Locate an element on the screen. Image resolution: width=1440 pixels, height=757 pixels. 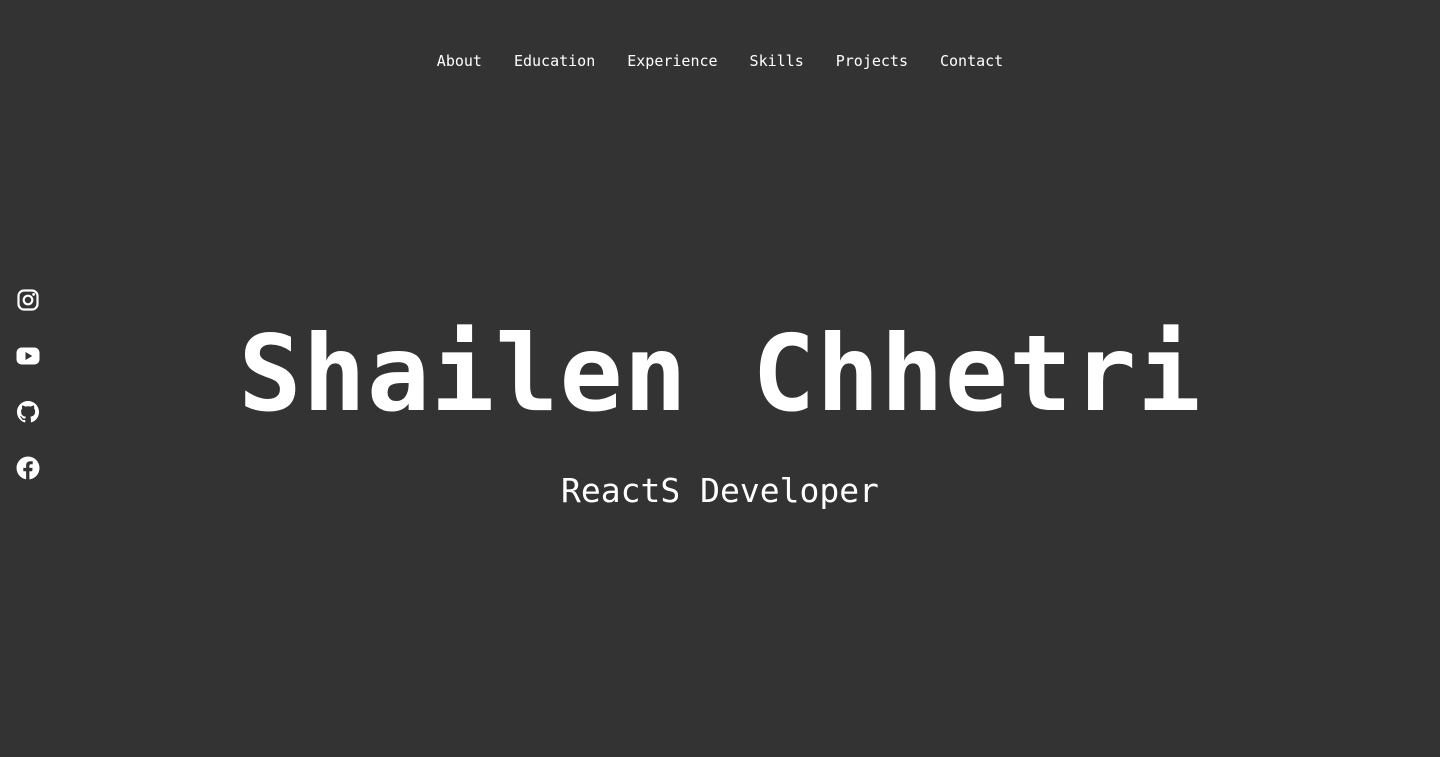
hero-role: ReactS Developer is located at coordinates (720, 490).